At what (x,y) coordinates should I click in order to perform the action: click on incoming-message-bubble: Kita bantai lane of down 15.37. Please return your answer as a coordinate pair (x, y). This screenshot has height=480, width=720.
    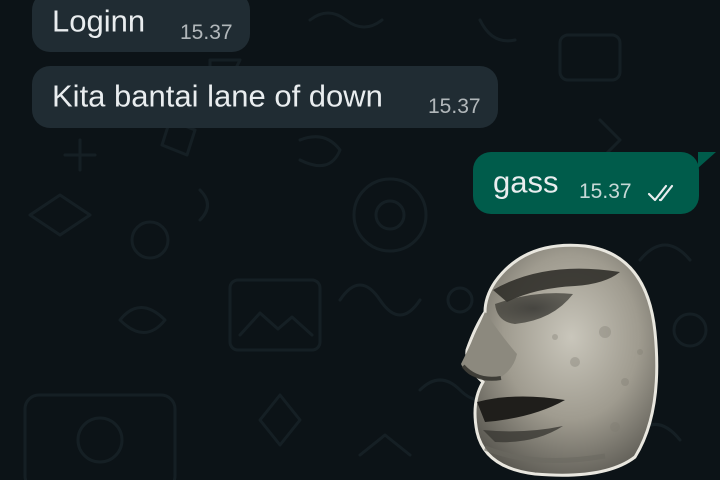
    Looking at the image, I should click on (265, 97).